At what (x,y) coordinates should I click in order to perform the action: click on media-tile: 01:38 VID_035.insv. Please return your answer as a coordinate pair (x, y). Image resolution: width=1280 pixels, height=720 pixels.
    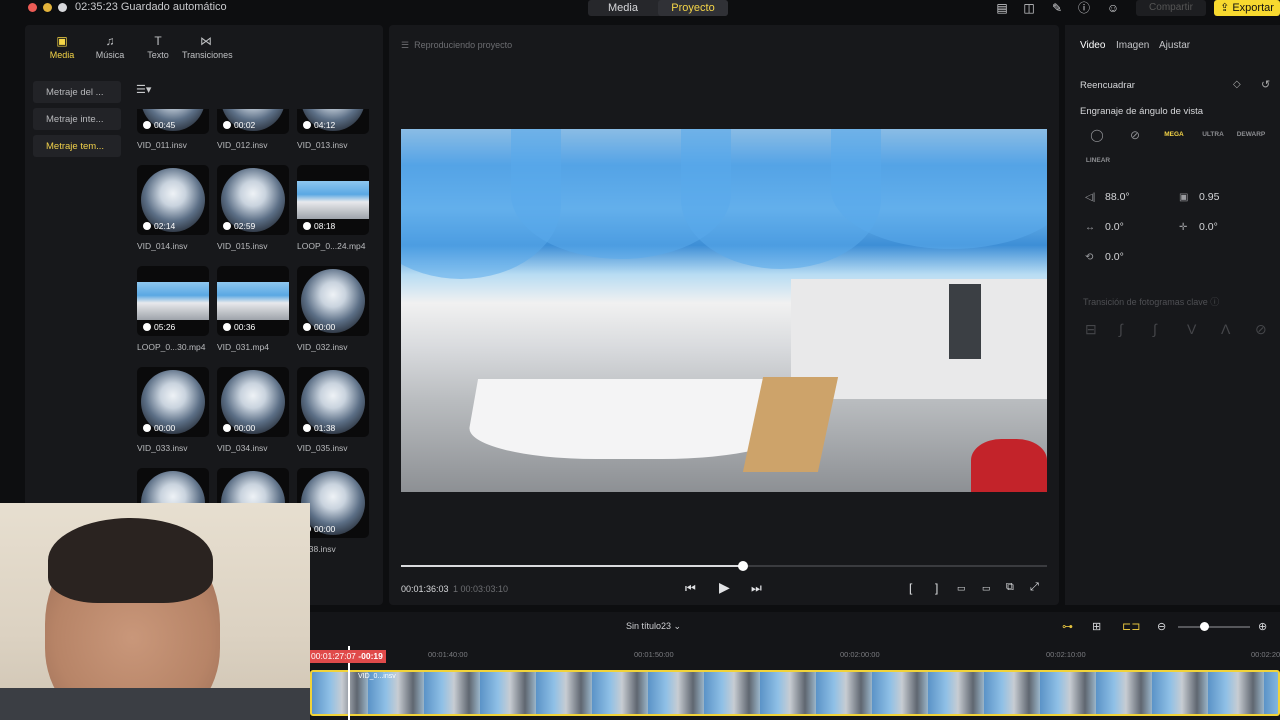
    Looking at the image, I should click on (333, 410).